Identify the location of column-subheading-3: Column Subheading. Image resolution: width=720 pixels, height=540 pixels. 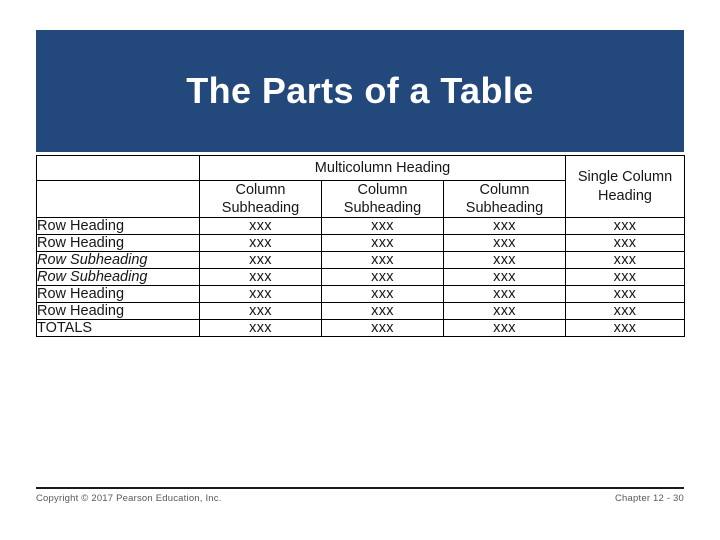
(504, 199).